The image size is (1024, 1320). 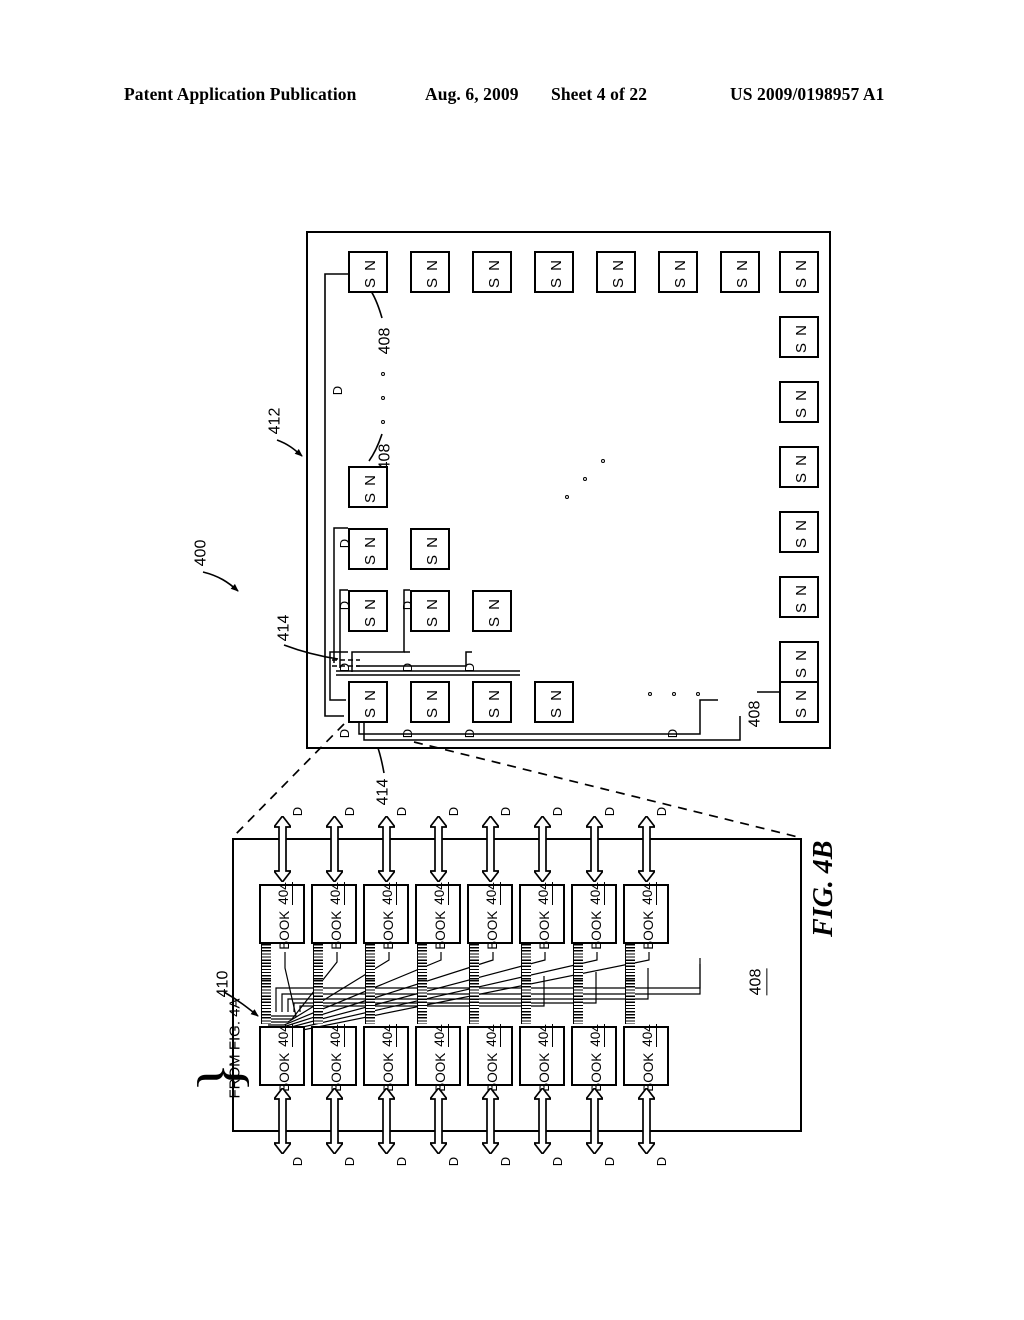 I want to click on ref-408-c-label: 408, so click(x=755, y=714).